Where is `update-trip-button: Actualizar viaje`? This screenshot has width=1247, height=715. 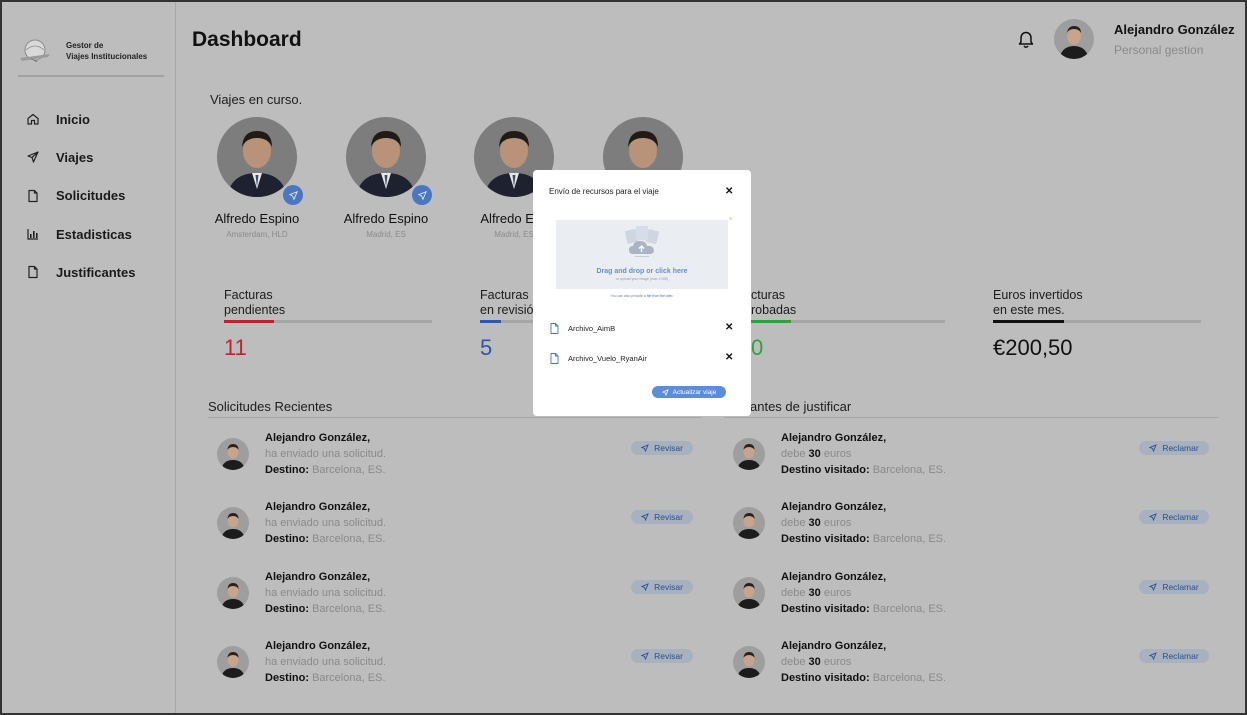
update-trip-button: Actualizar viaje is located at coordinates (689, 392).